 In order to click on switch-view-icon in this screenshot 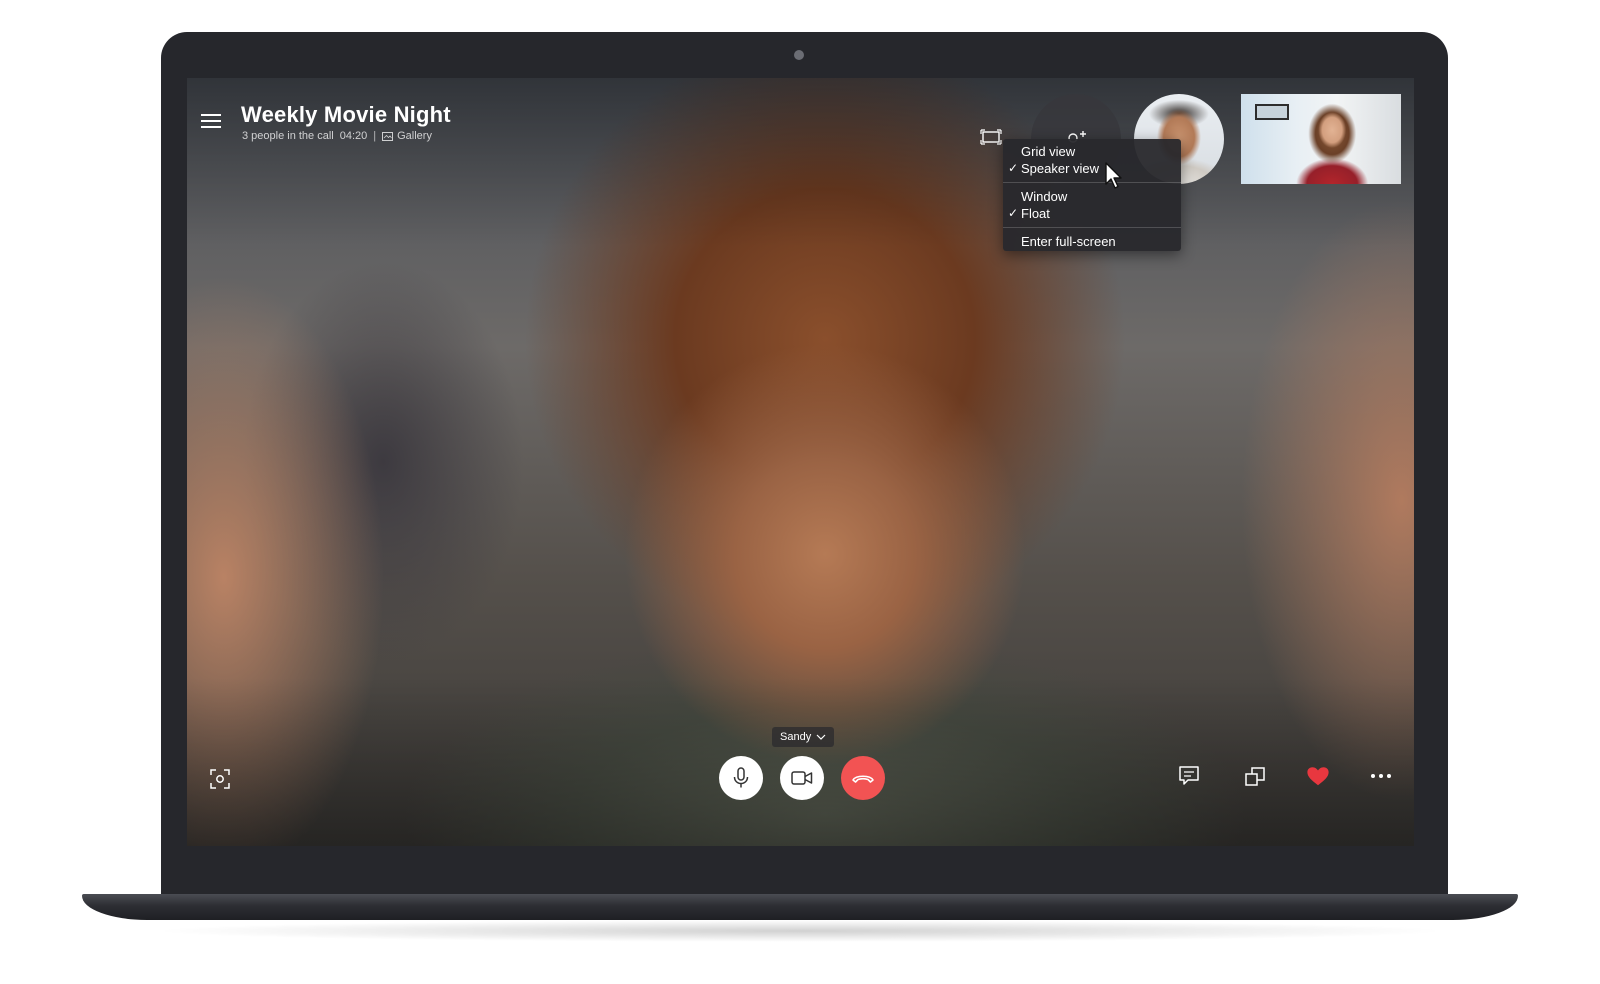, I will do `click(1255, 776)`.